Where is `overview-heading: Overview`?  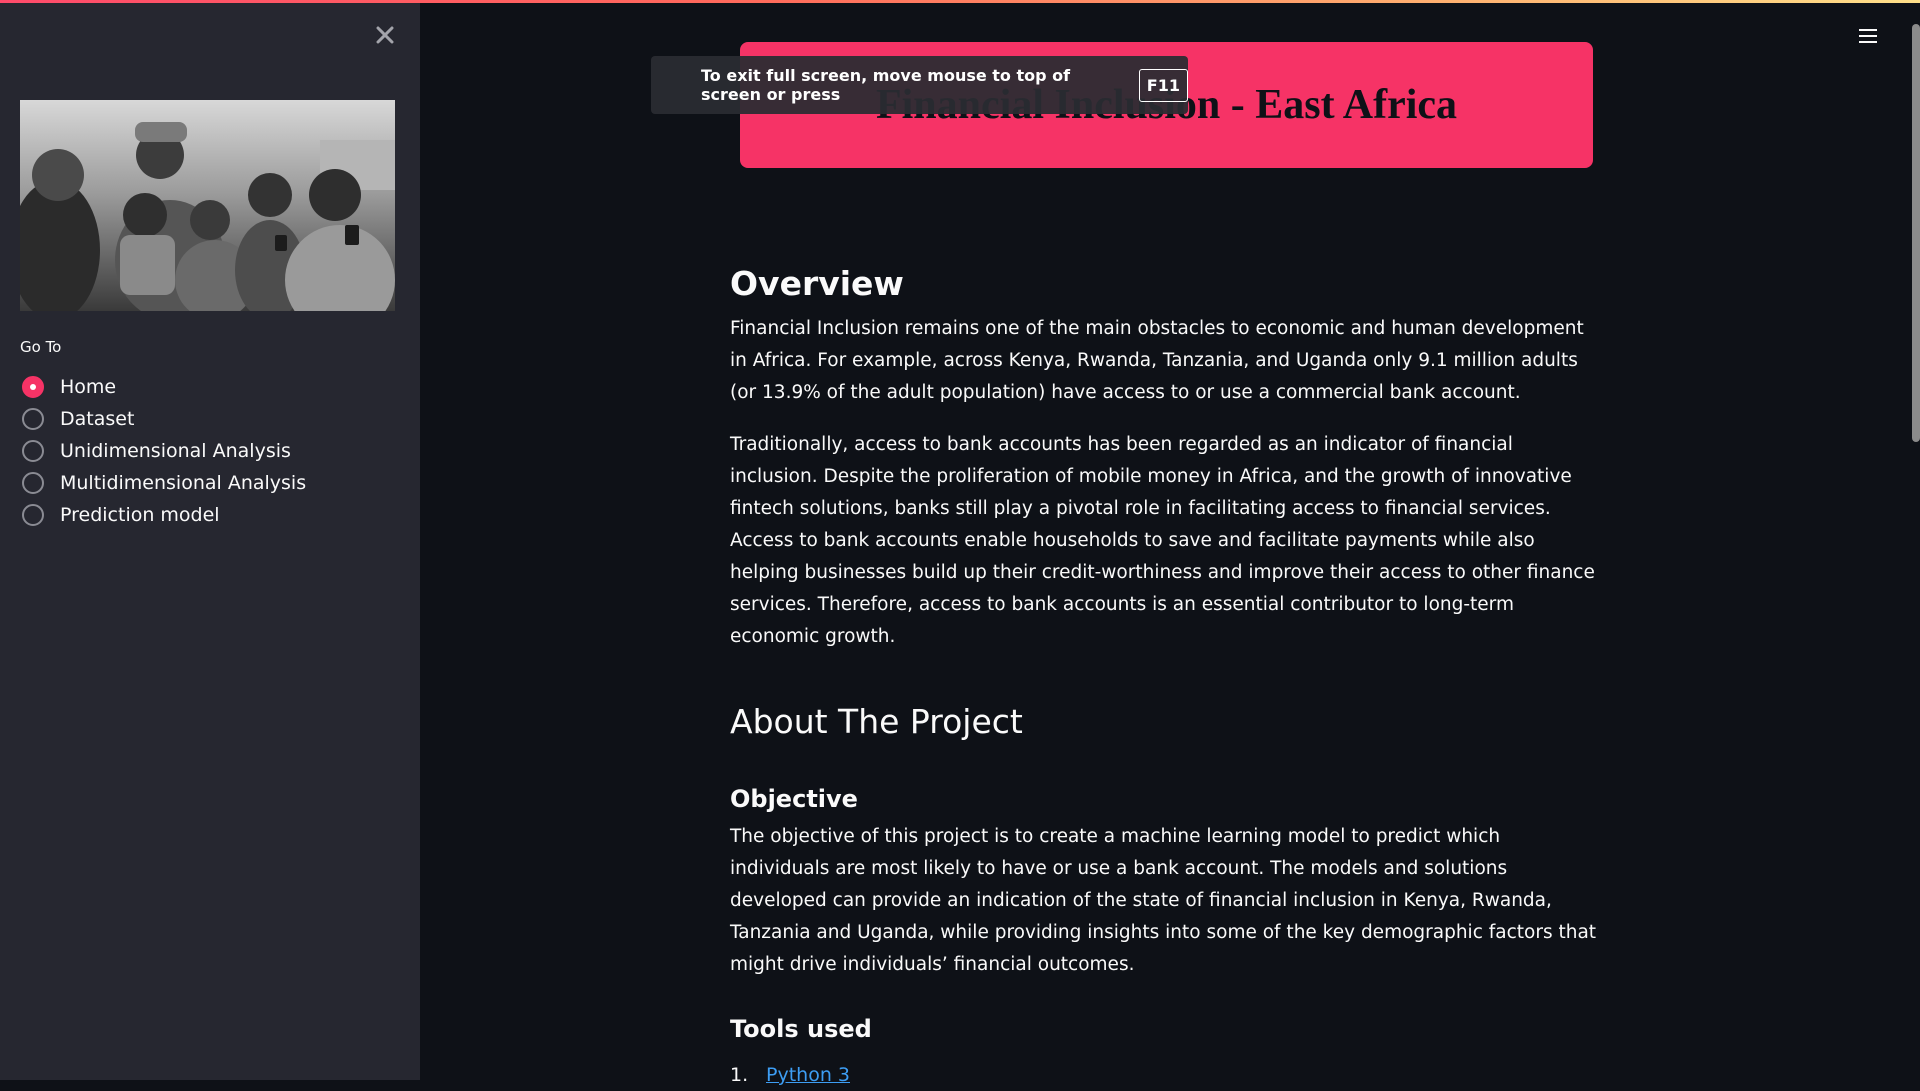
overview-heading: Overview is located at coordinates (817, 283).